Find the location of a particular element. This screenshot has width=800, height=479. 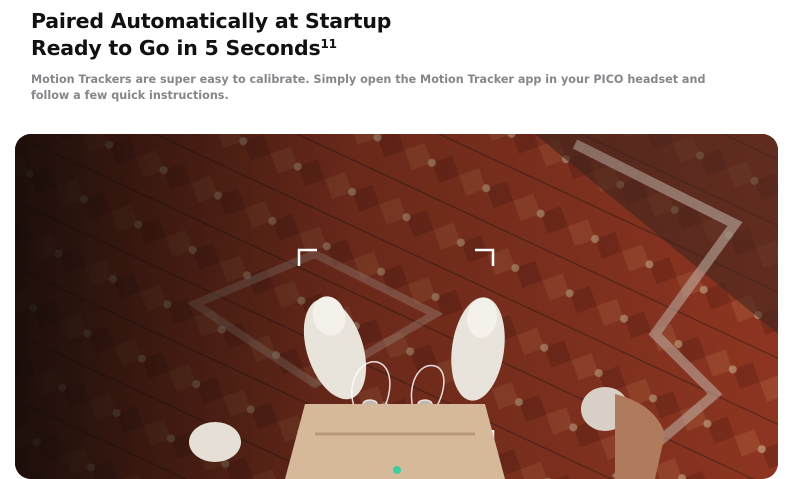

carousel-indicator-dot is located at coordinates (397, 470).